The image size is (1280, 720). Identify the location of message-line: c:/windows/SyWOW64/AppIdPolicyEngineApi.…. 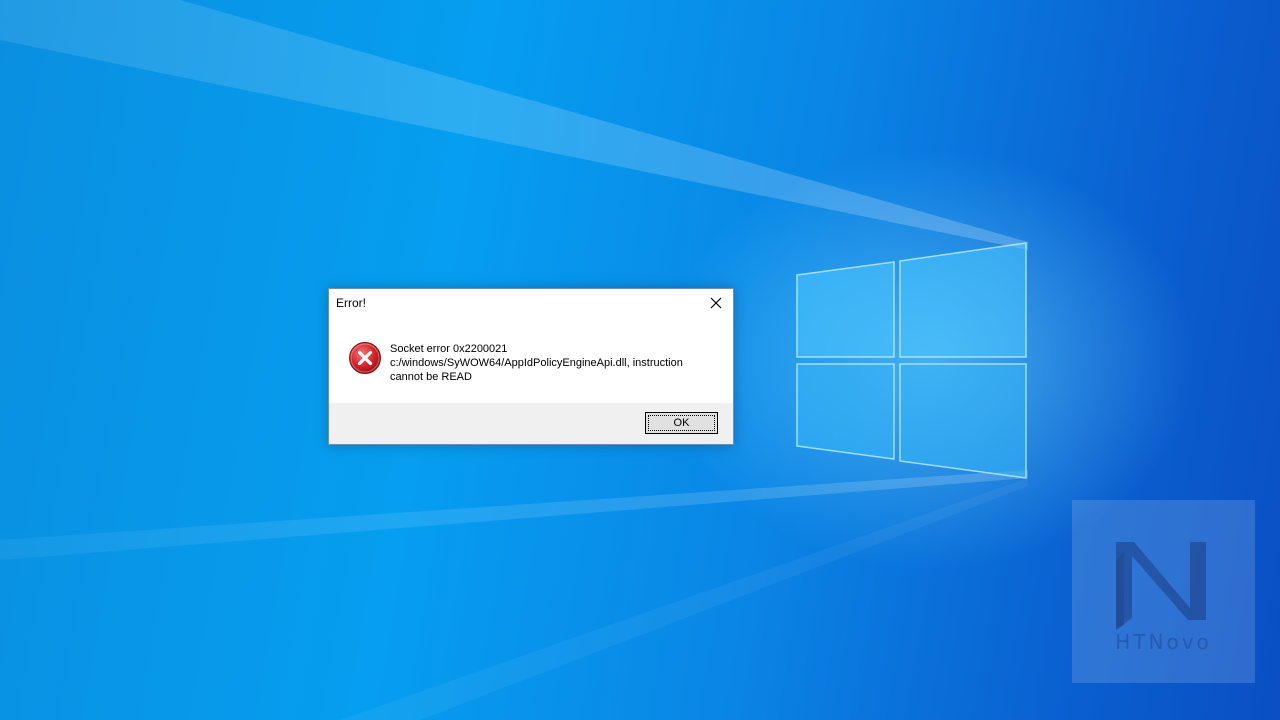
(536, 363).